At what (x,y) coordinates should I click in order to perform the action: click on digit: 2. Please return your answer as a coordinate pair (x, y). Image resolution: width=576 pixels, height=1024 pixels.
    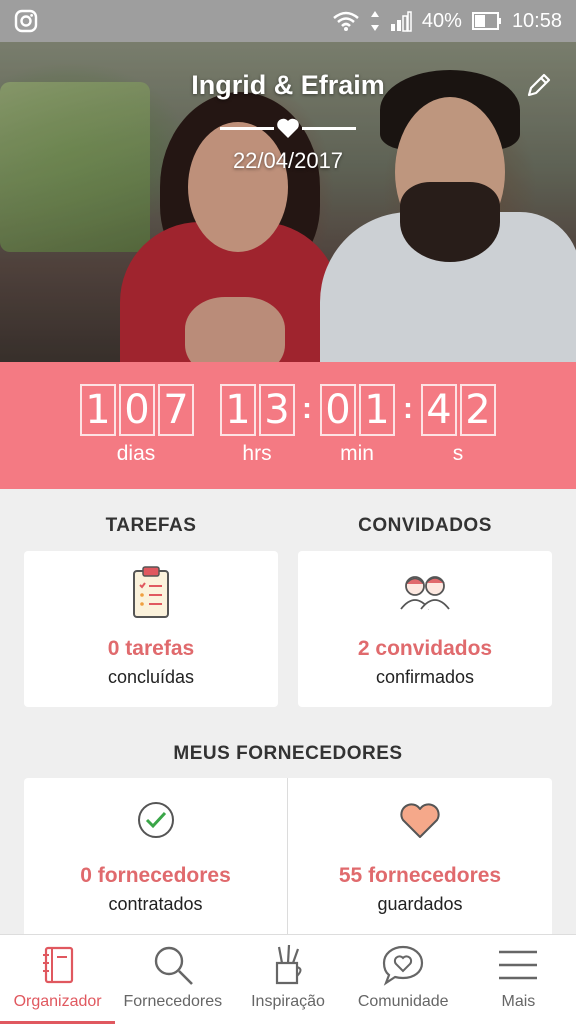
    Looking at the image, I should click on (478, 410).